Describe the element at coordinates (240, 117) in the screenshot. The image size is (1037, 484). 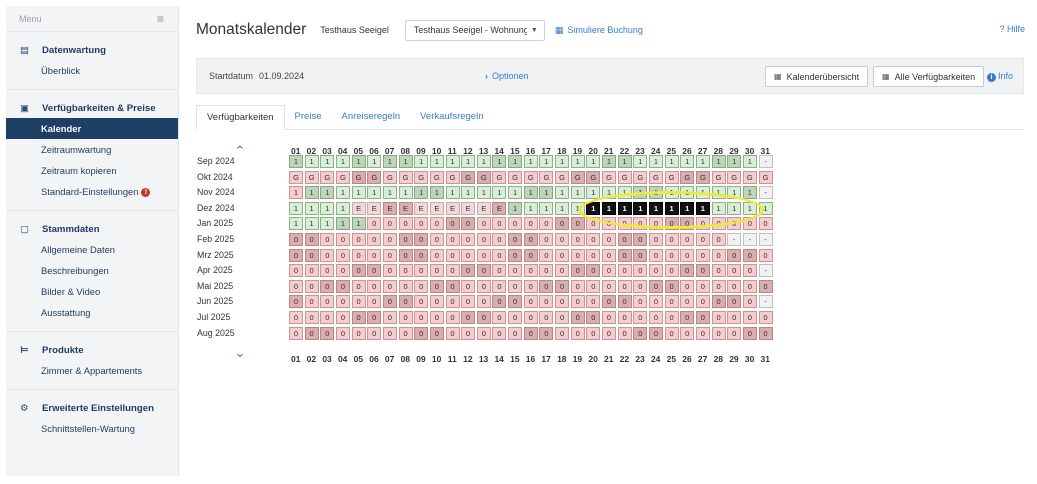
I see `tab: Verfügbarkeiten` at that location.